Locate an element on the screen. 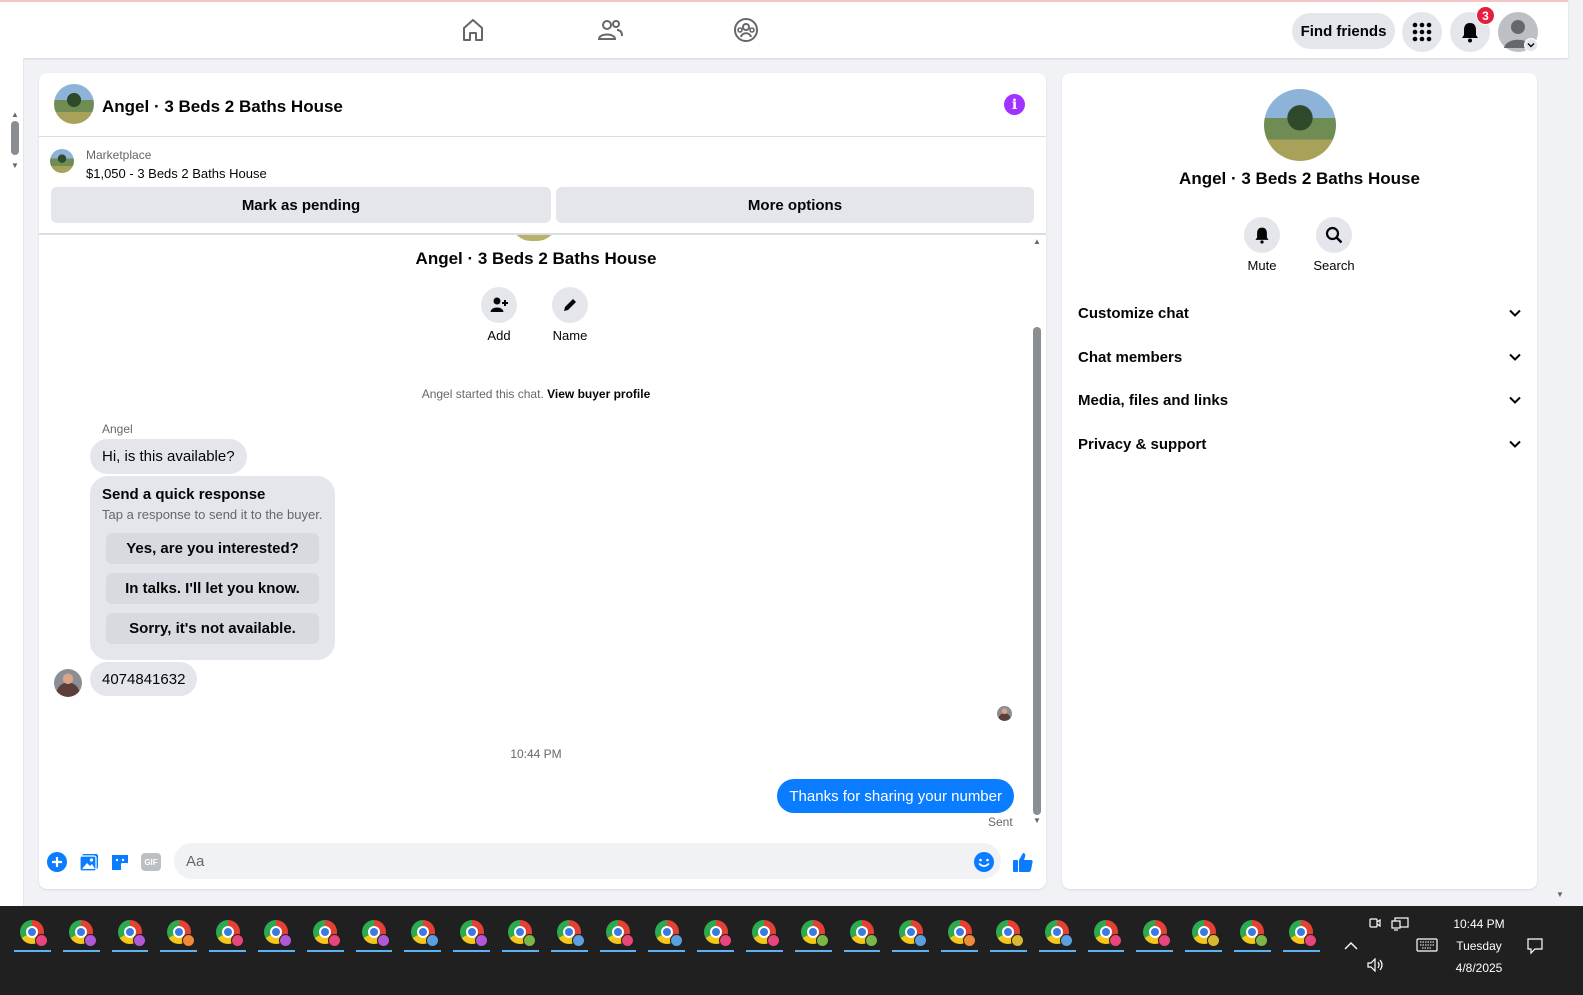 The height and width of the screenshot is (995, 1583). quick-response-option: Sorry, it's not available. is located at coordinates (212, 628).